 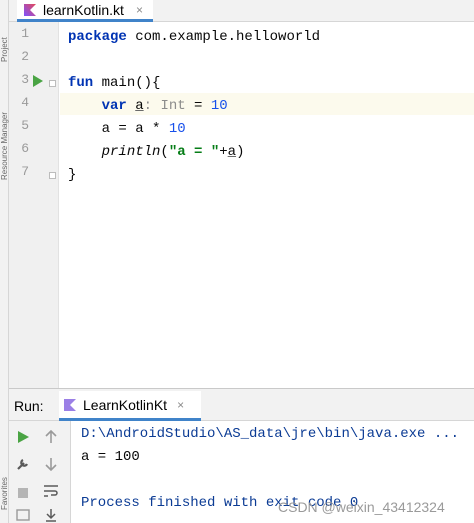 What do you see at coordinates (241, 405) in the screenshot?
I see `run-header: Run: LearnKotlinKt ×` at bounding box center [241, 405].